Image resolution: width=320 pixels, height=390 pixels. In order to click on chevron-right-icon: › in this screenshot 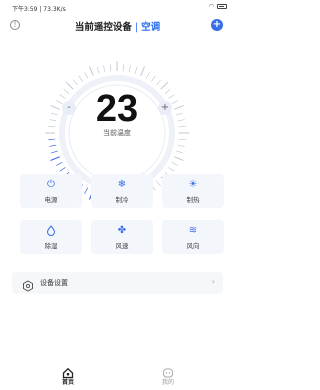, I will do `click(213, 281)`.